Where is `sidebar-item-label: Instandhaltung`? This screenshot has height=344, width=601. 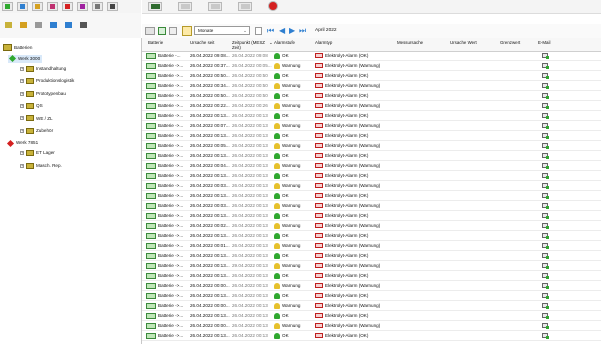
sidebar-item-label: Instandhaltung is located at coordinates (51, 68).